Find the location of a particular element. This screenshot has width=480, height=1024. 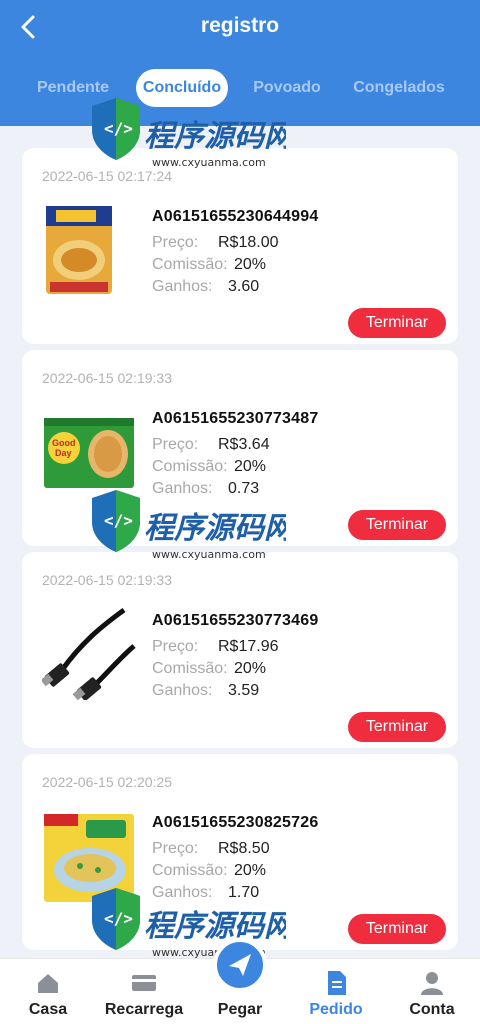

nav-pedido: Pedido is located at coordinates (336, 991).